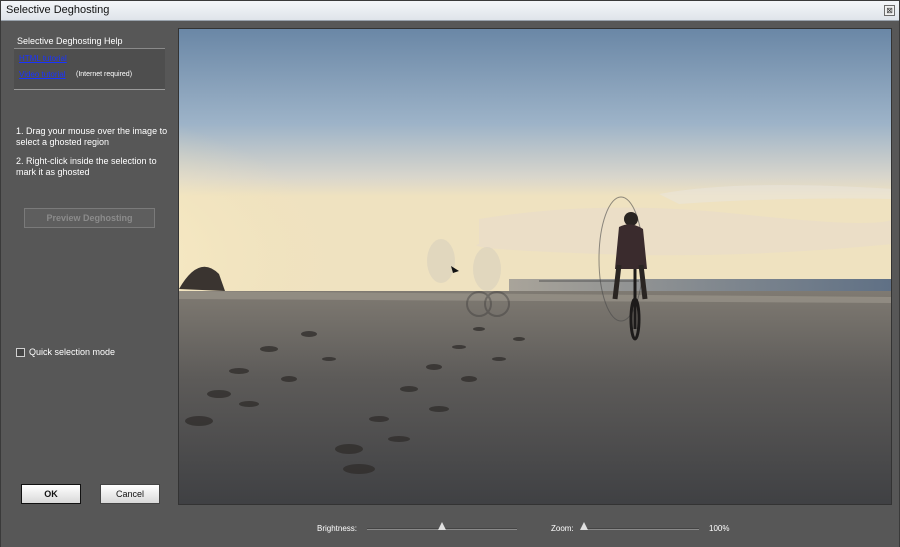 The width and height of the screenshot is (900, 547). I want to click on title-bar: Selective Deghosting ⊠, so click(450, 11).